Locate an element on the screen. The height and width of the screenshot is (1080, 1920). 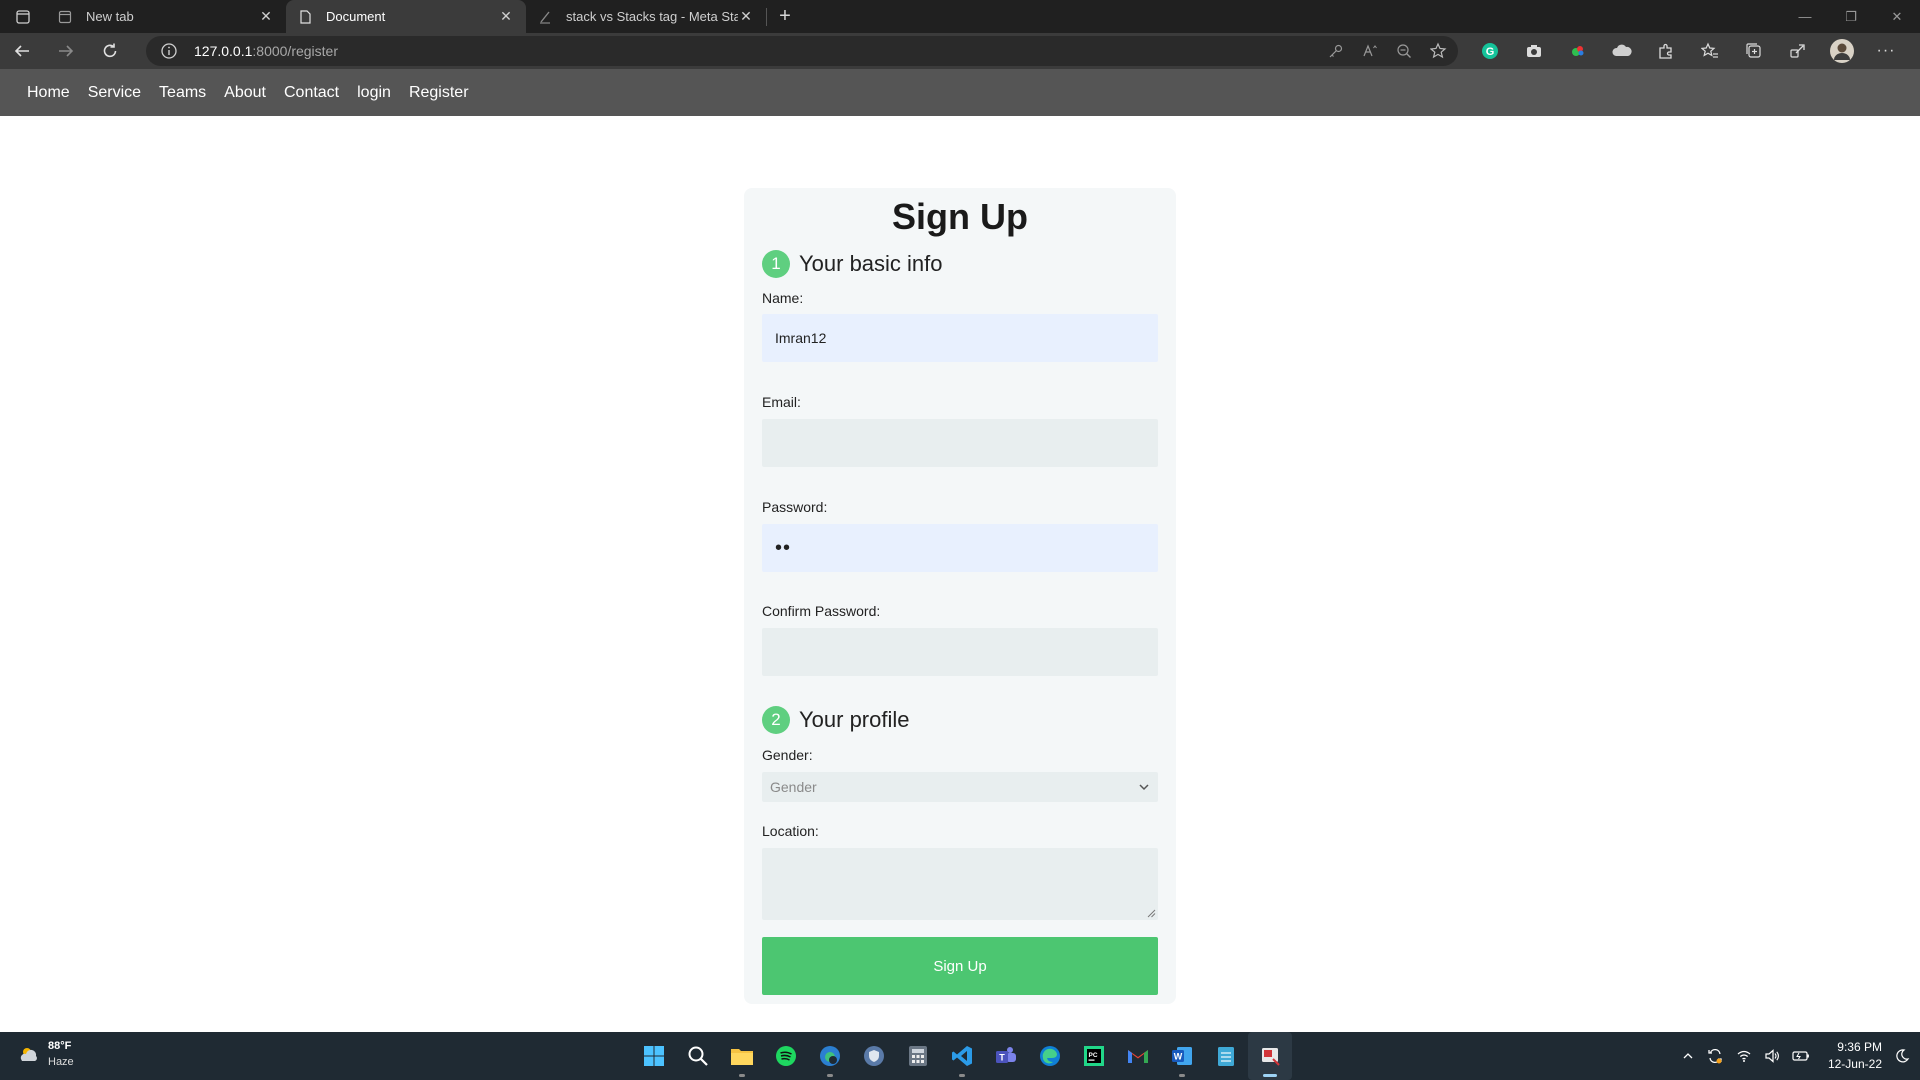
read-aloud-icon is located at coordinates (1370, 51).